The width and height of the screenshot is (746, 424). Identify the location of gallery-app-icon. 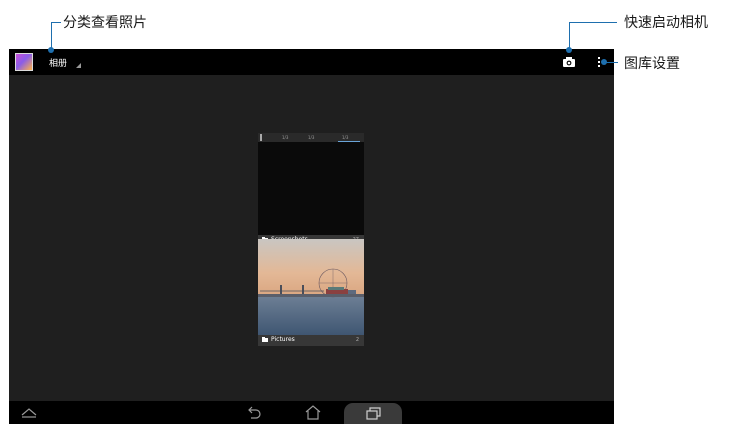
(24, 62).